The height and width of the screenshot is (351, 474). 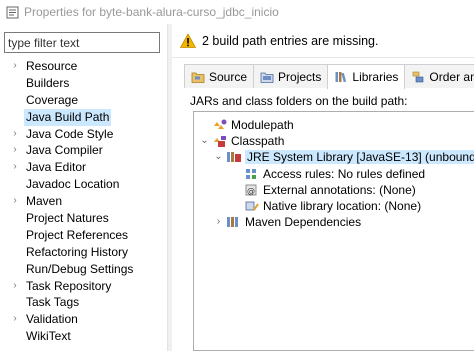 I want to click on sidebar-item-label: WikiText, so click(x=48, y=336).